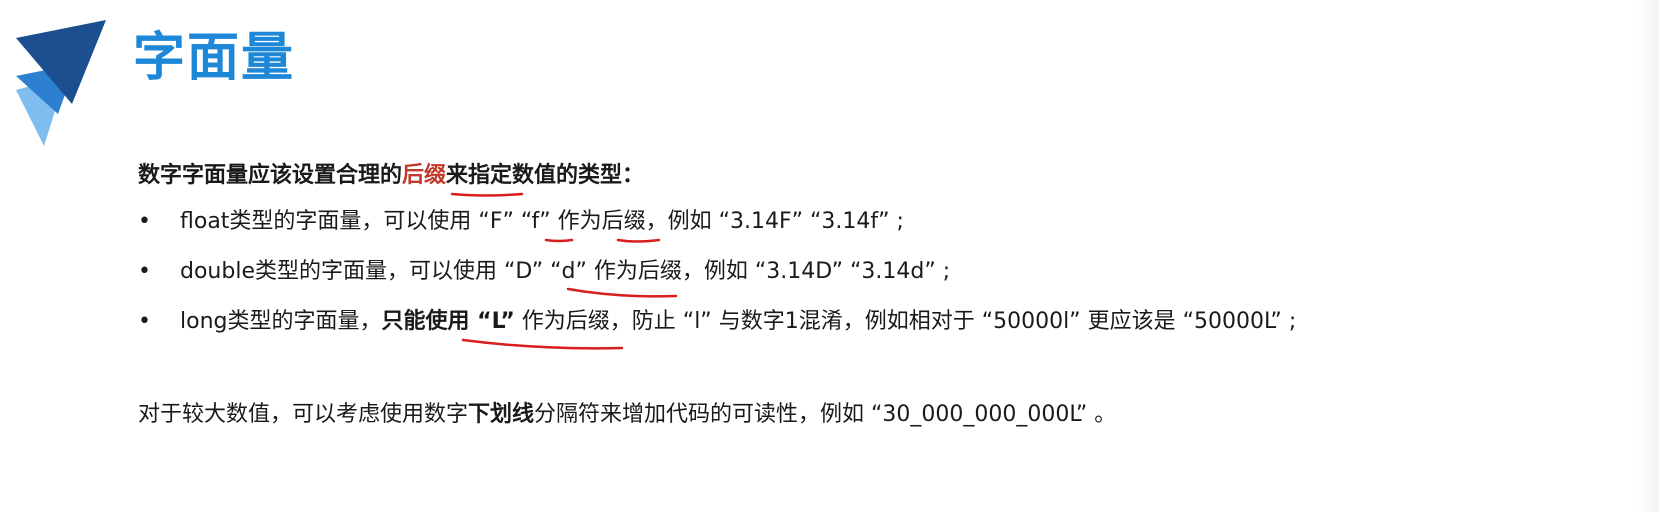  I want to click on annotation-underline-f, so click(638, 240).